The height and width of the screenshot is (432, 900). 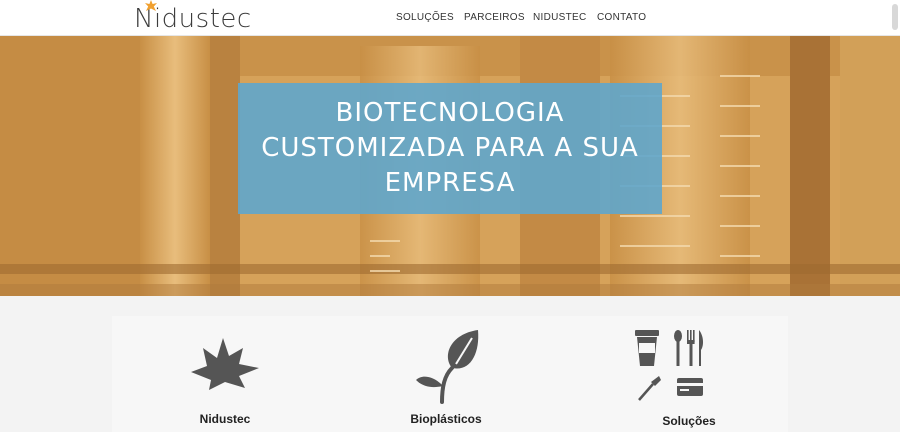 What do you see at coordinates (689, 421) in the screenshot?
I see `feature-label-solucoes: Soluções` at bounding box center [689, 421].